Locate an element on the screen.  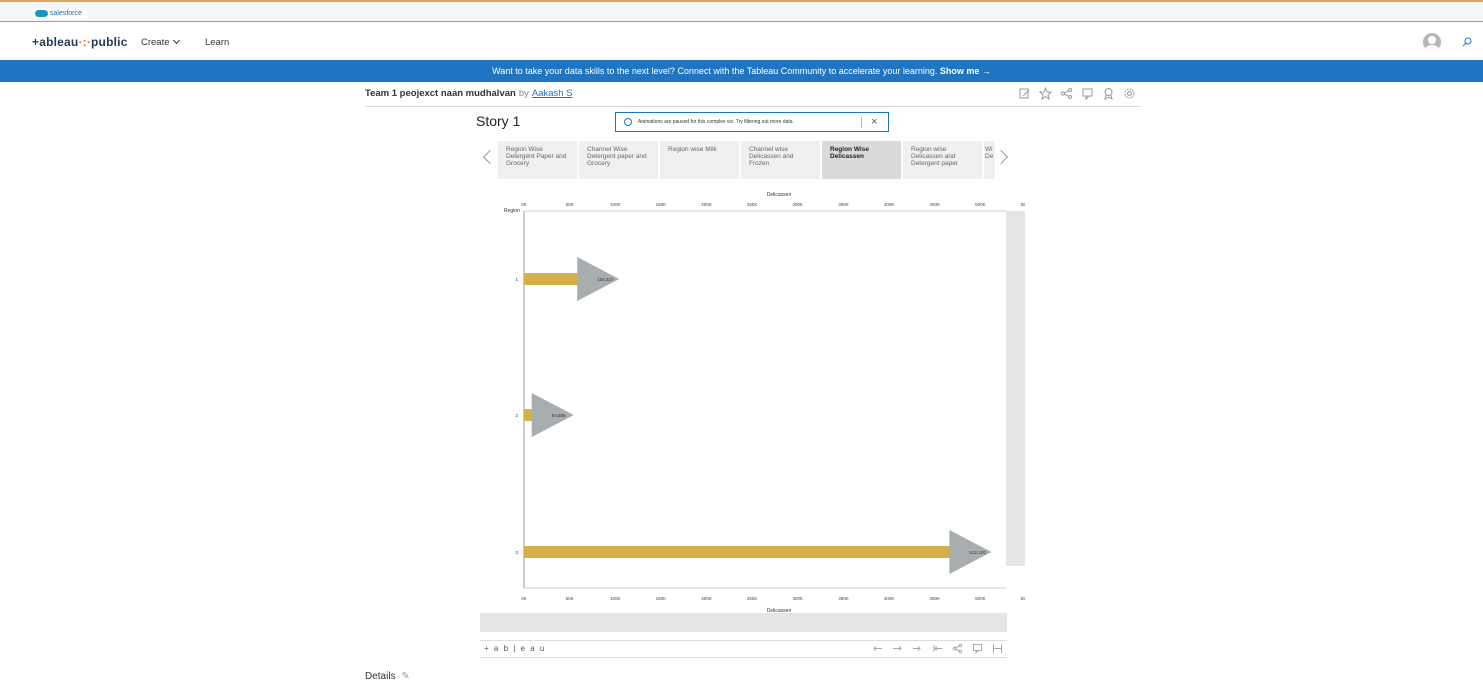
salesforce-bar: salesforce is located at coordinates (741, 11).